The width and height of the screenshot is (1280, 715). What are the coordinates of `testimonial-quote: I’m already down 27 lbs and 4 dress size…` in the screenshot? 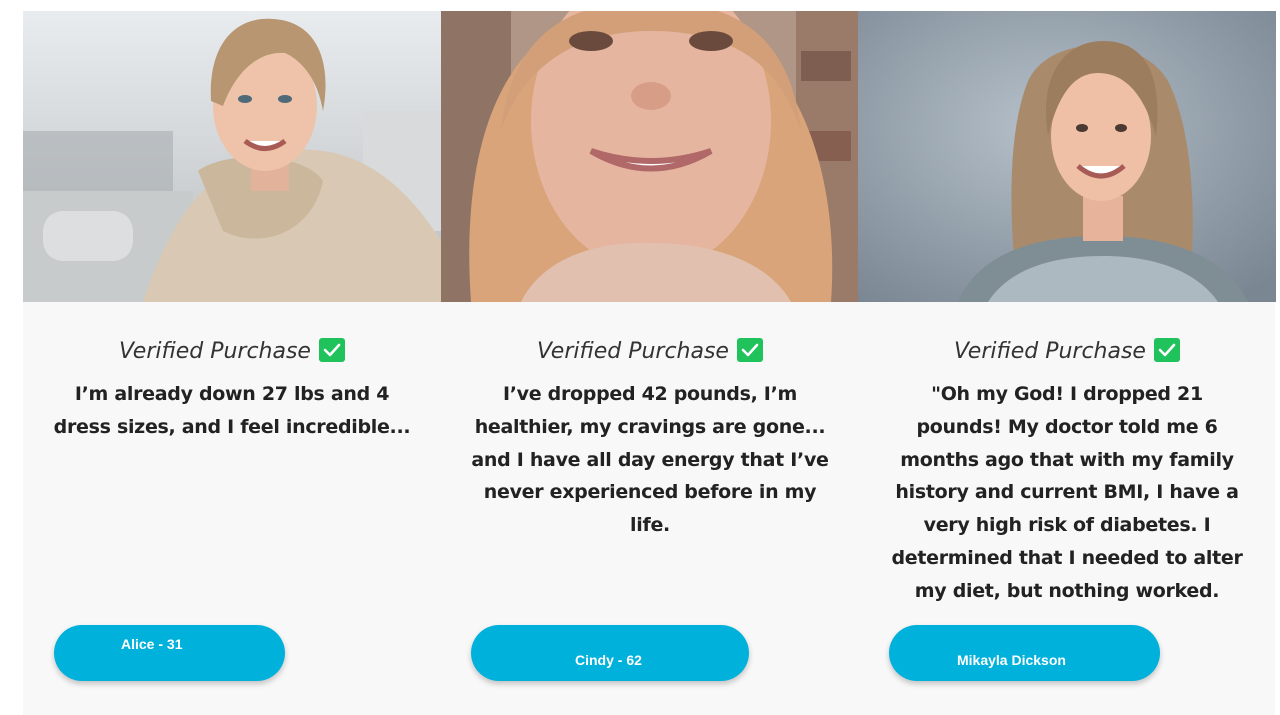 It's located at (232, 410).